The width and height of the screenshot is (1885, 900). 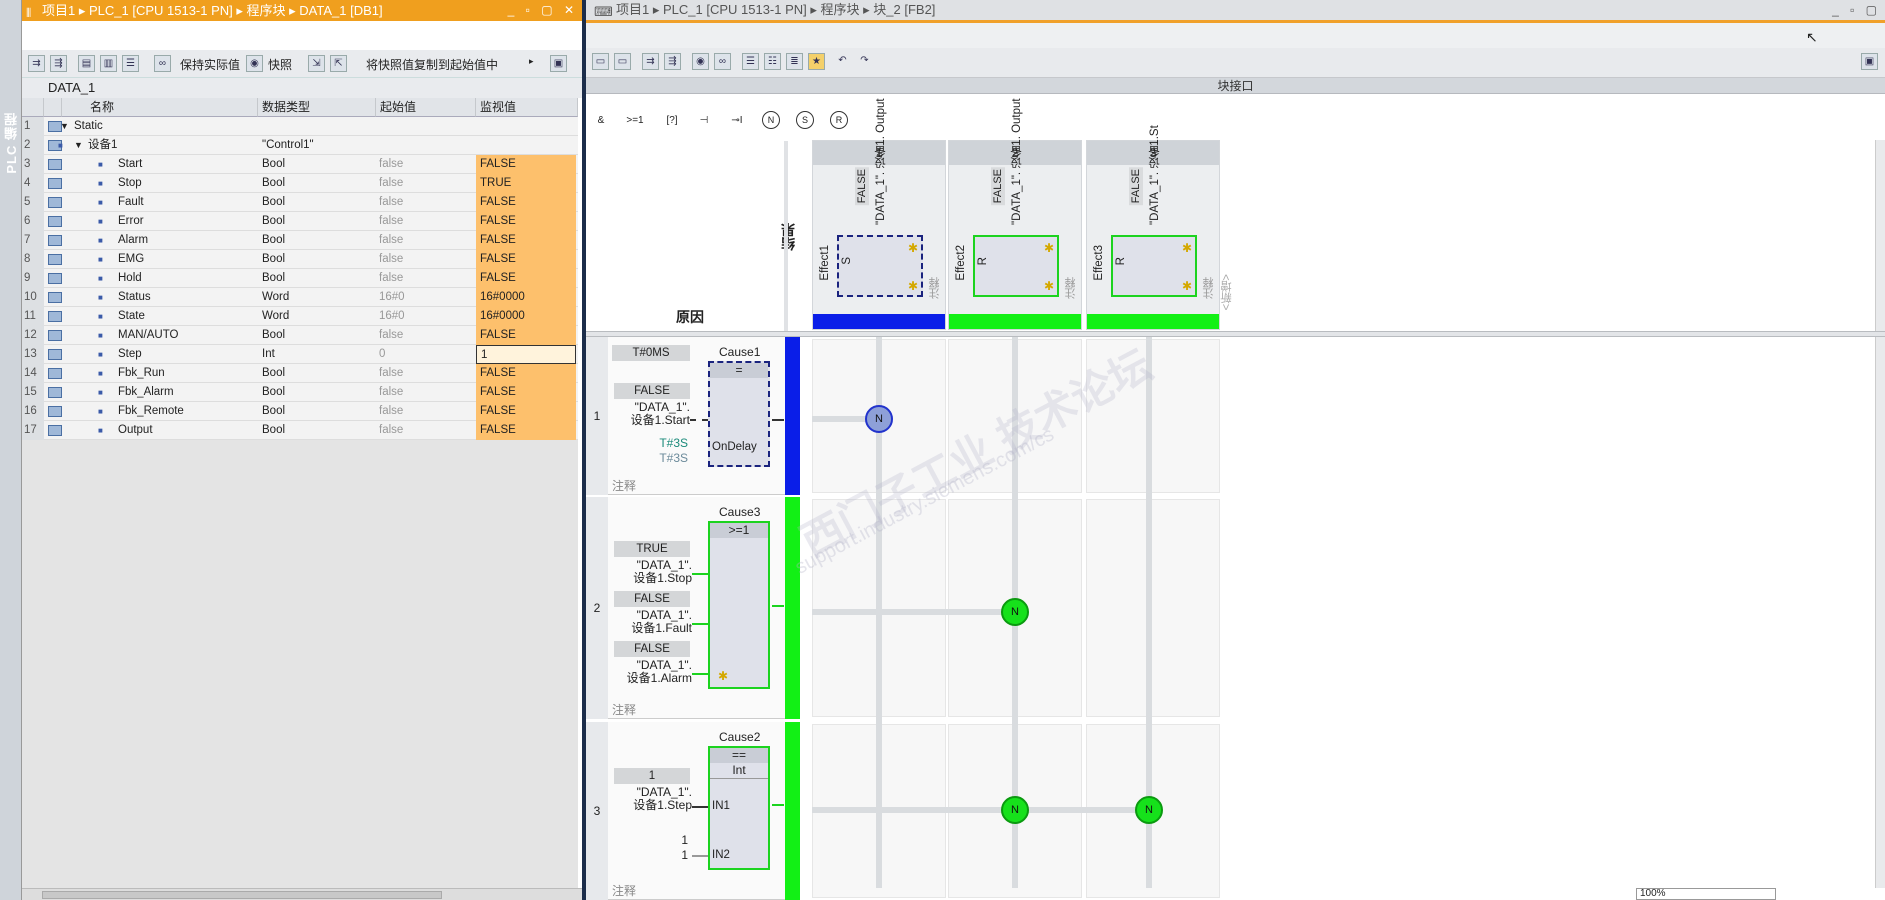 What do you see at coordinates (635, 121) in the screenshot?
I see `or-operator: >=1` at bounding box center [635, 121].